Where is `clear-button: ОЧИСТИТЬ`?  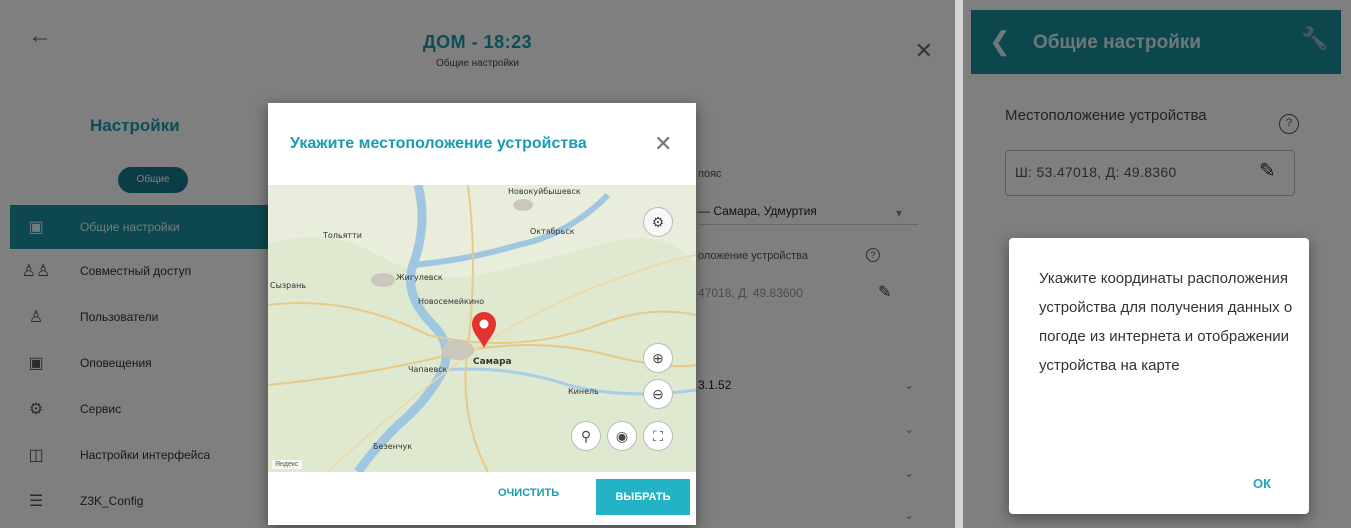 clear-button: ОЧИСТИТЬ is located at coordinates (528, 493).